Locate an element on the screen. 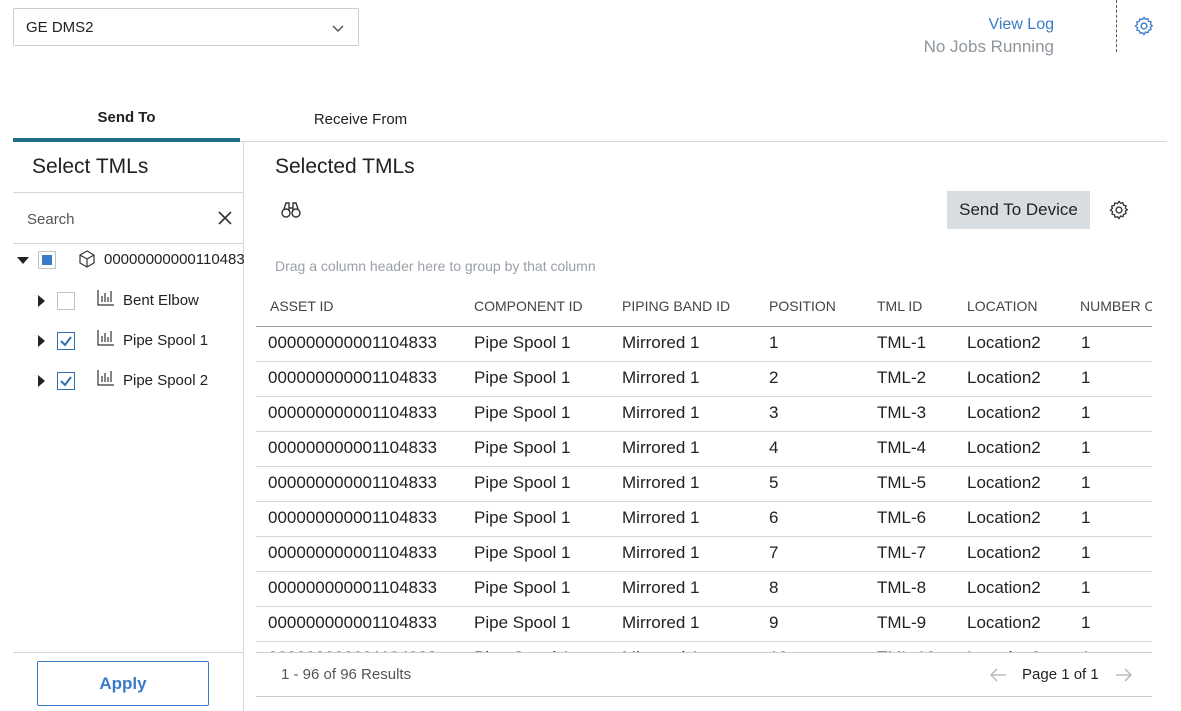  cell-tml-id: TML-5 is located at coordinates (902, 482).